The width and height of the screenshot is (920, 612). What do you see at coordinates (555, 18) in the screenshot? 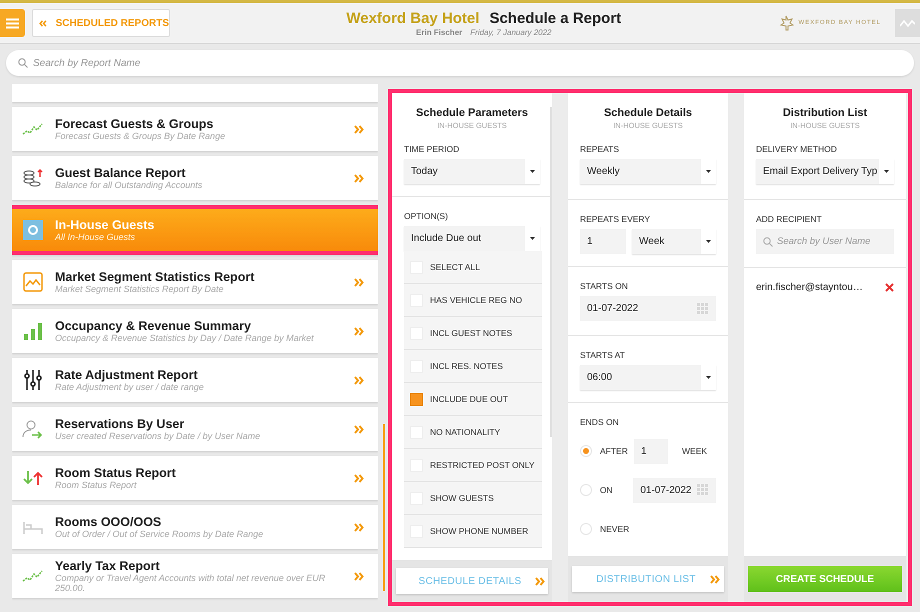
I see `page-title: Schedule a Report` at bounding box center [555, 18].